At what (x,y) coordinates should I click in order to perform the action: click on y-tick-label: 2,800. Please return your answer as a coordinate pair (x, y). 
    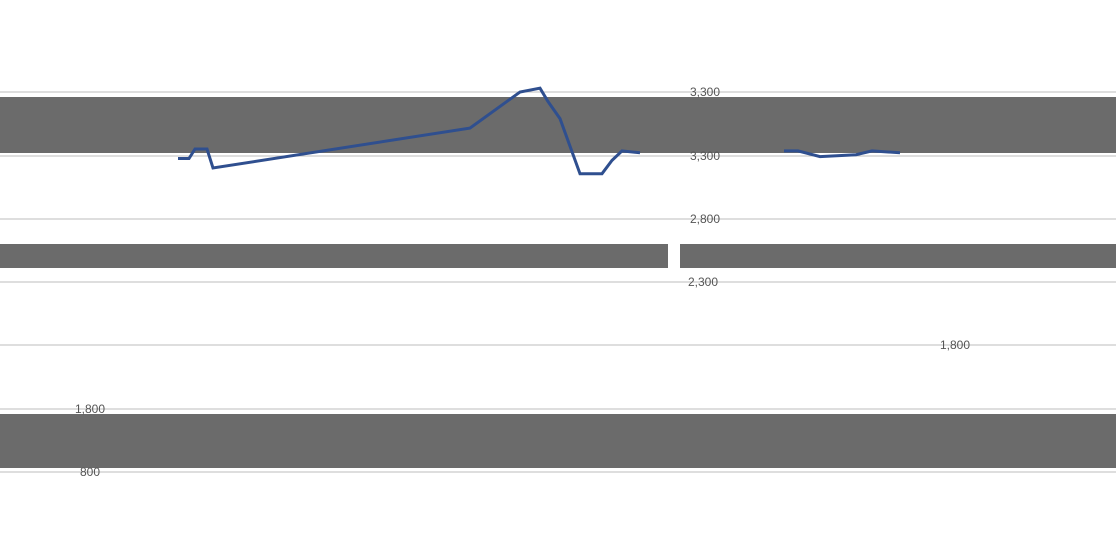
    Looking at the image, I should click on (705, 219).